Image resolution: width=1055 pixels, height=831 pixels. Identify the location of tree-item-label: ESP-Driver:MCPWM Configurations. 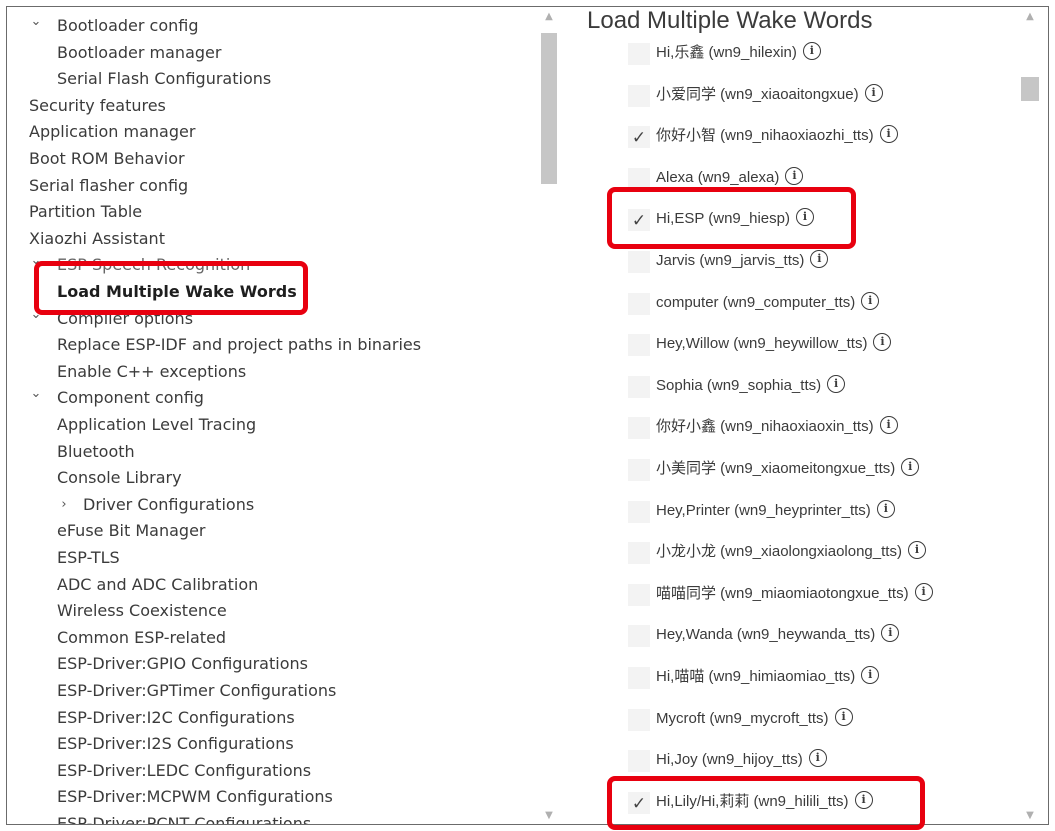
(195, 797).